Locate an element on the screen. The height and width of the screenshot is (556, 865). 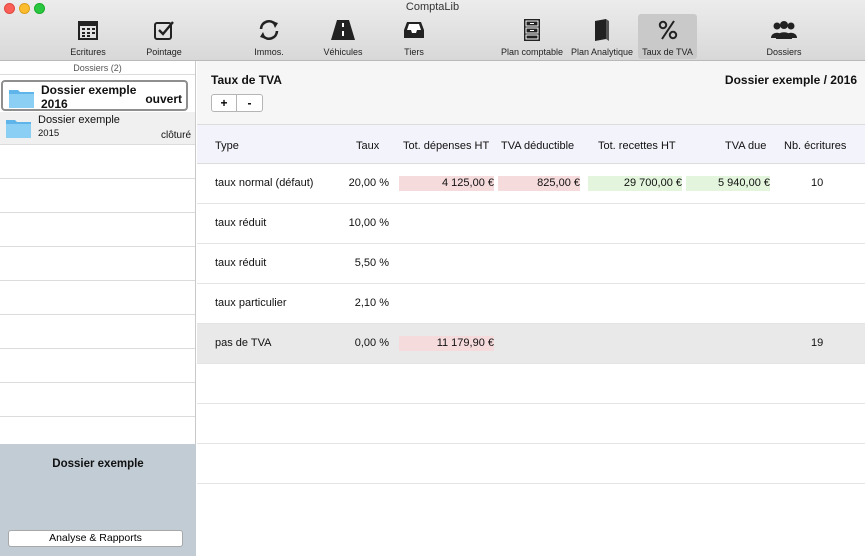
cell-type: taux particulier is located at coordinates (251, 303).